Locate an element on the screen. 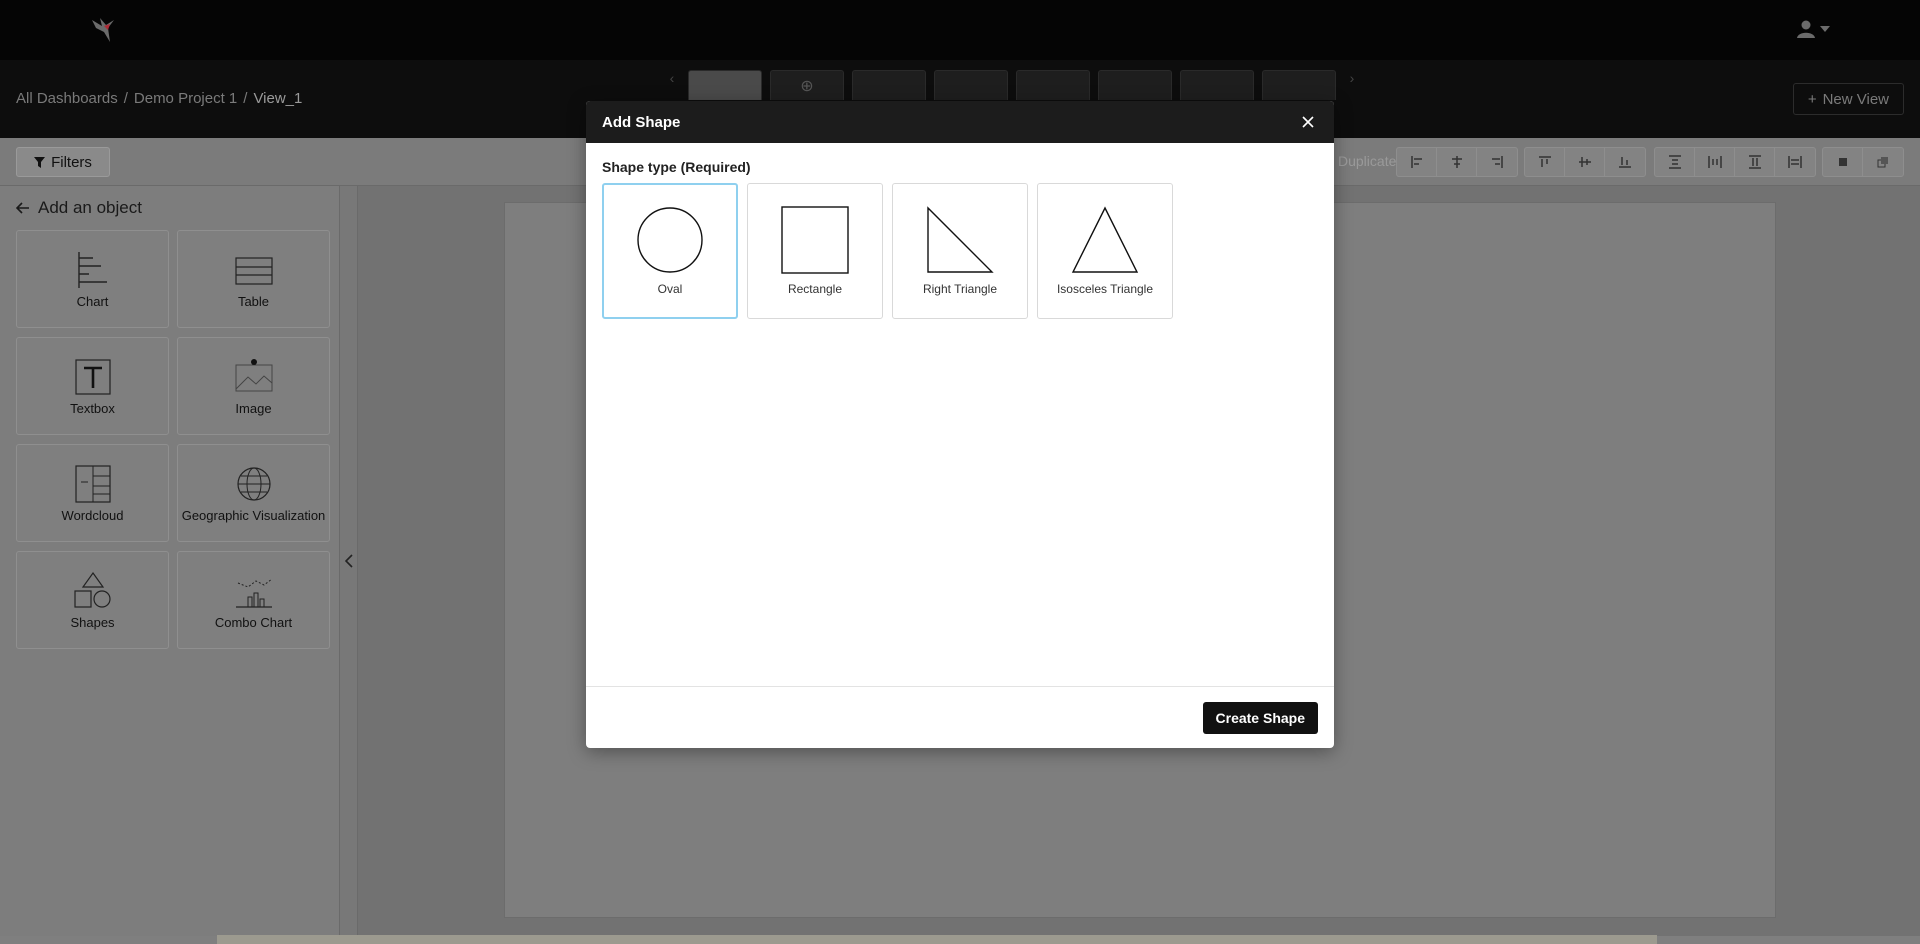  plus-circle-icon: ⊕ is located at coordinates (807, 86).